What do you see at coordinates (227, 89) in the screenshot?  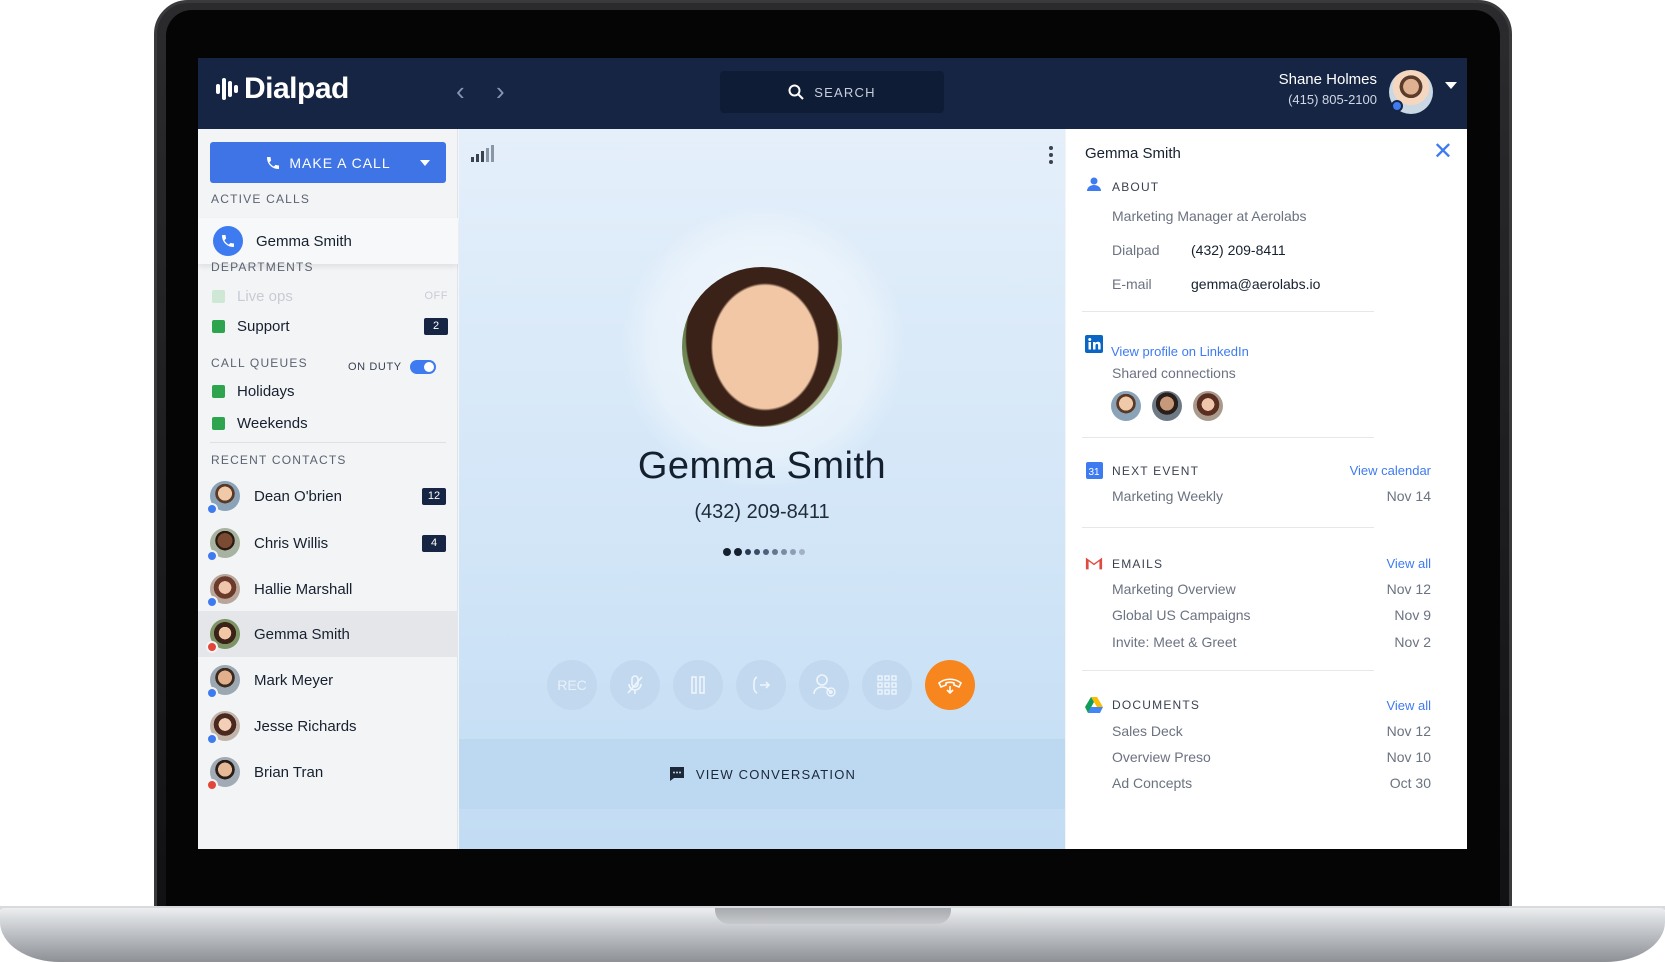 I see `logo-mark-icon` at bounding box center [227, 89].